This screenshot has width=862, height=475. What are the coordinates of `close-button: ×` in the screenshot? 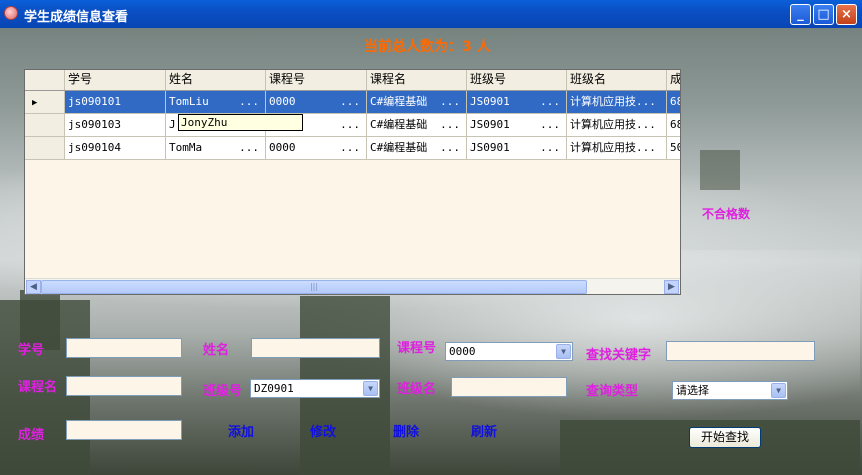 It's located at (846, 14).